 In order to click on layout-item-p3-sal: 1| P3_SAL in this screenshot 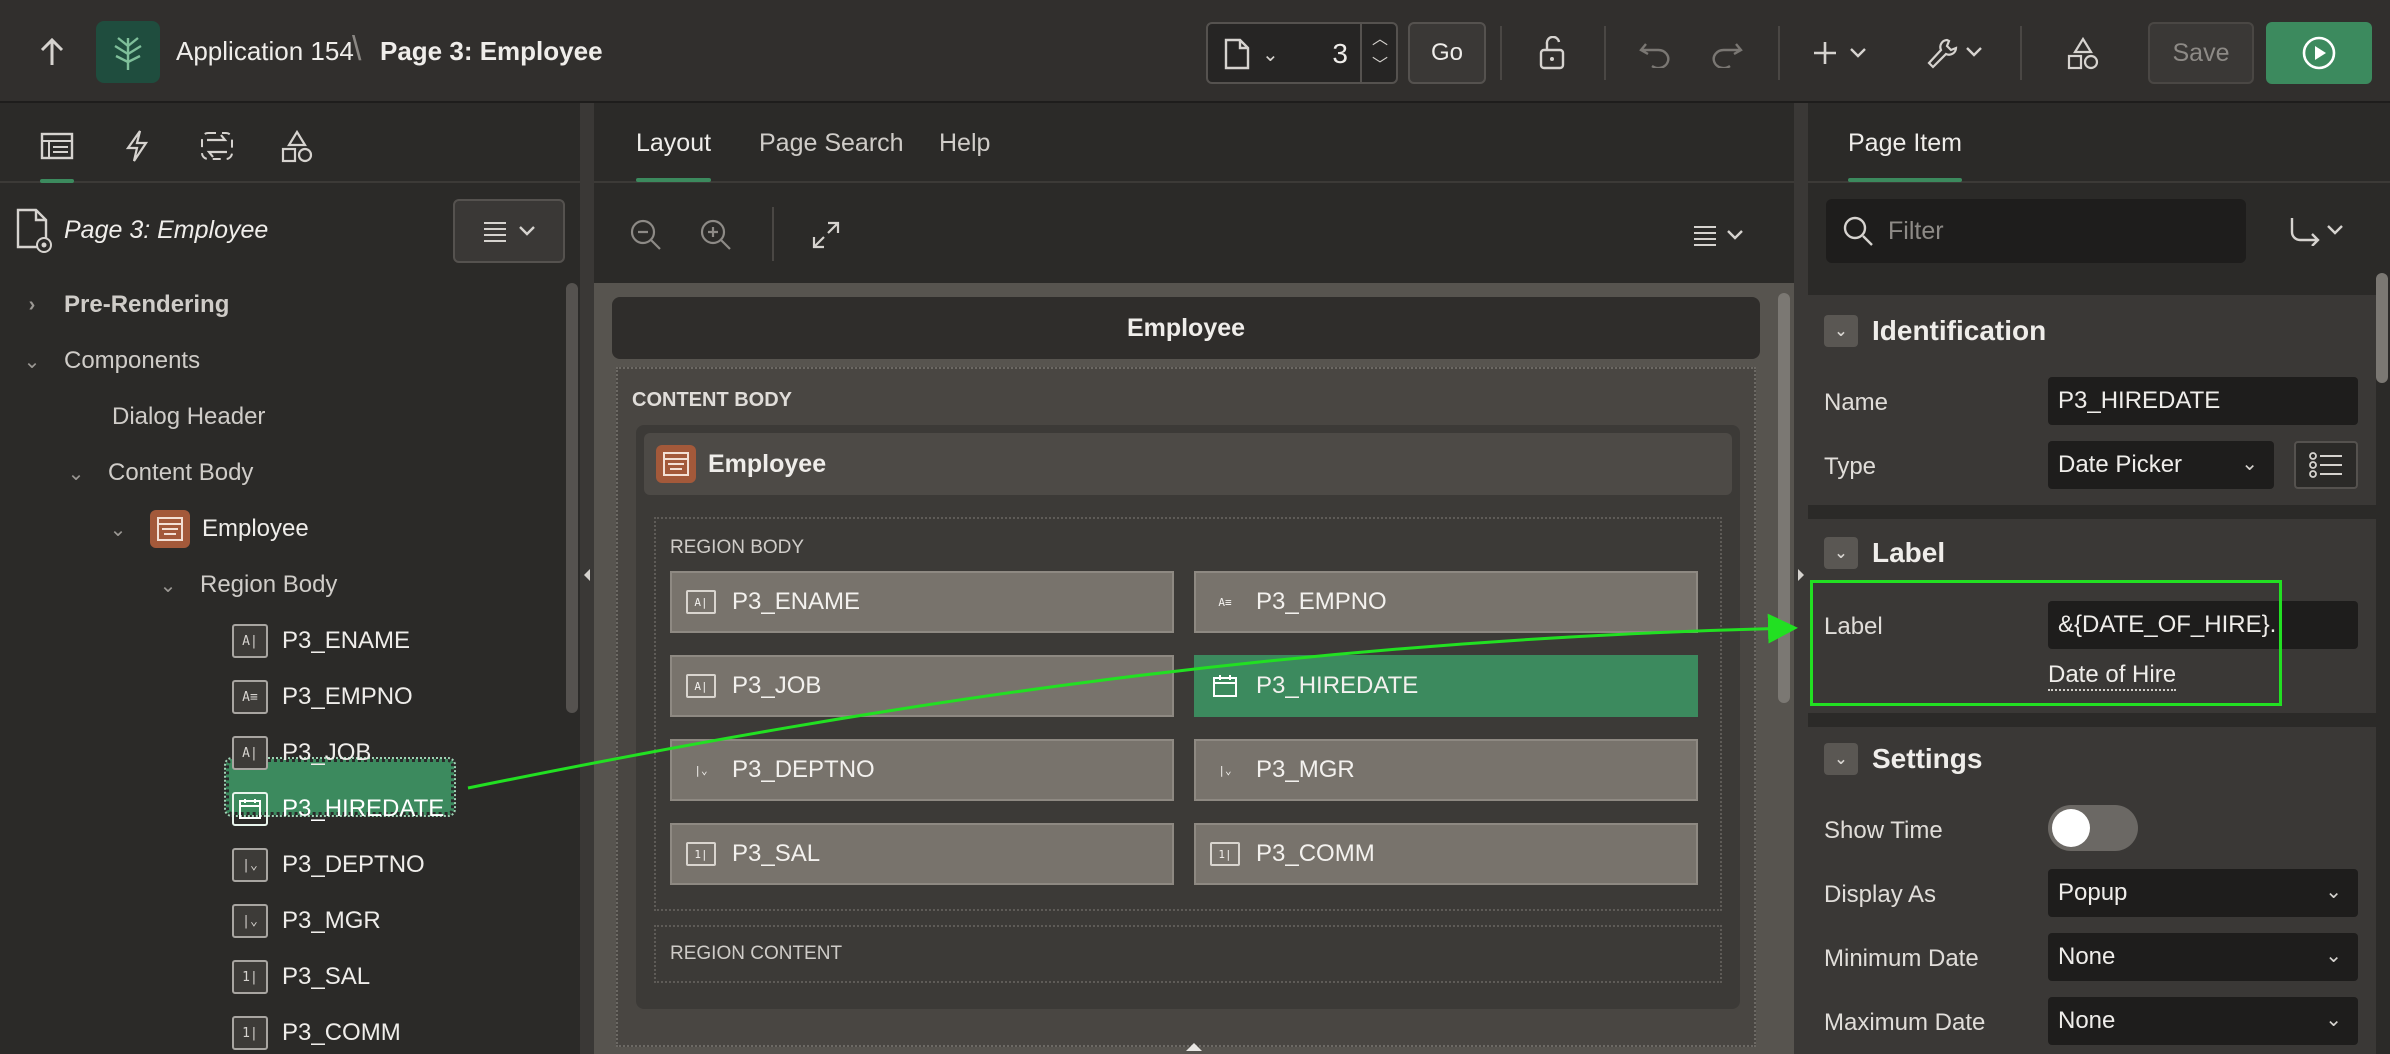, I will do `click(922, 854)`.